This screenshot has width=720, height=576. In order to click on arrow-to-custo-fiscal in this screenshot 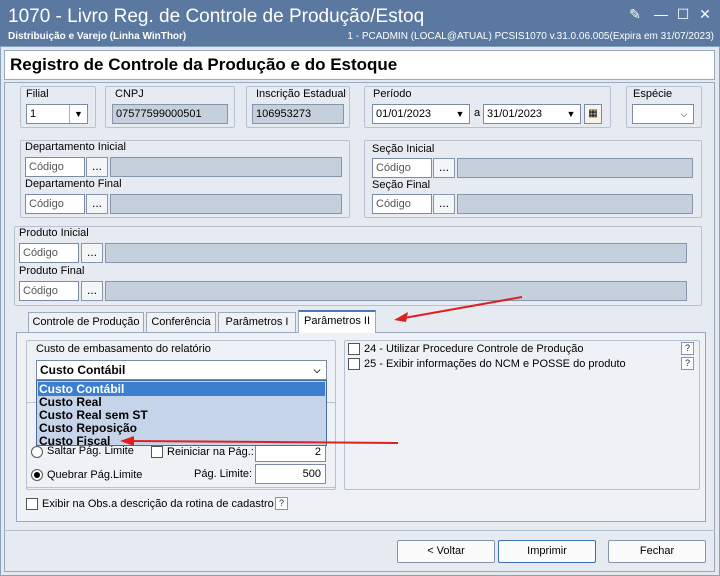, I will do `click(259, 441)`.